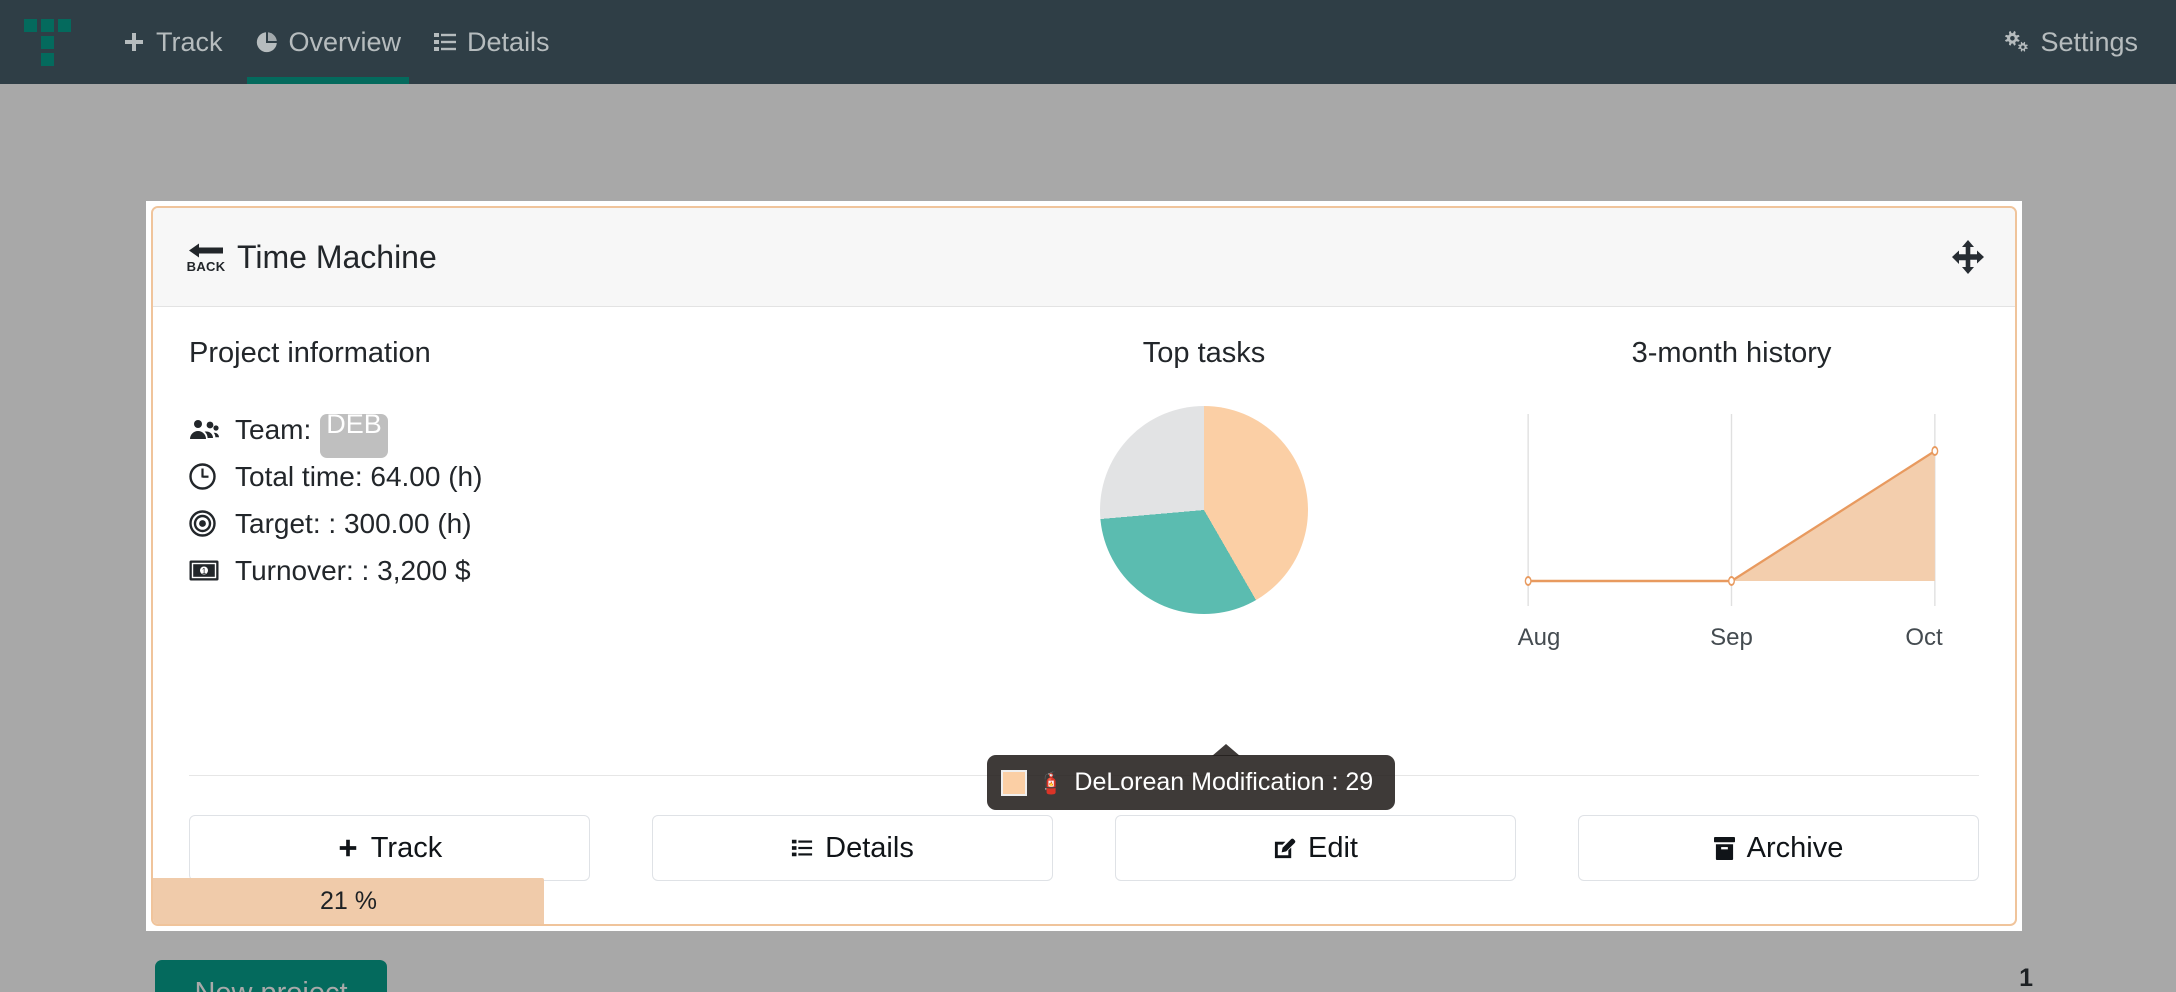  What do you see at coordinates (206, 266) in the screenshot?
I see `back-button-label: BACK` at bounding box center [206, 266].